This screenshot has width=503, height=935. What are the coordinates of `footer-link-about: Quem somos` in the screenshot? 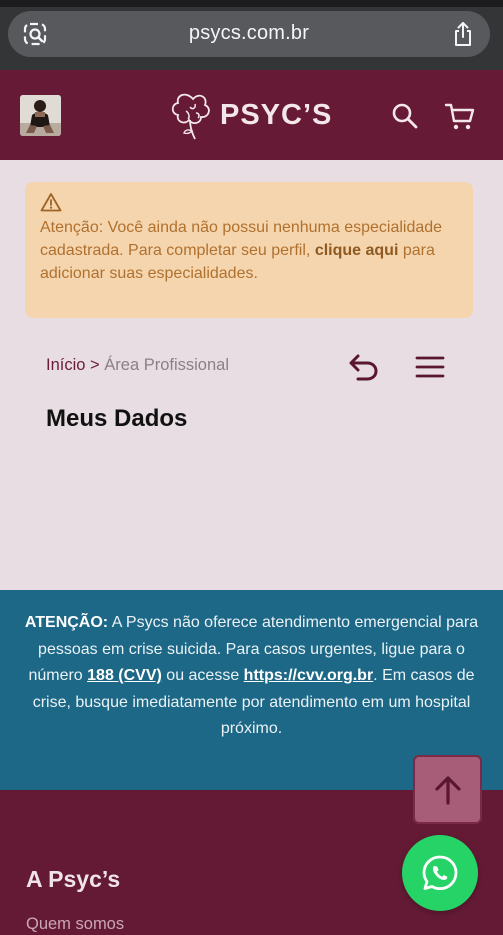 It's located at (75, 924).